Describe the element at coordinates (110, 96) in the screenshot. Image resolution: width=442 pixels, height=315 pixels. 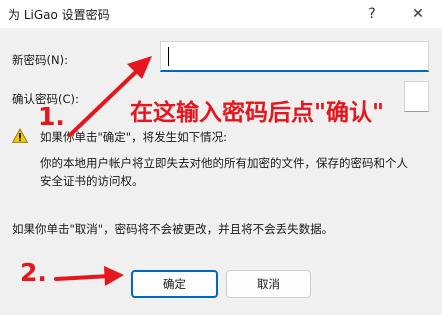
I see `step1-arrow` at that location.